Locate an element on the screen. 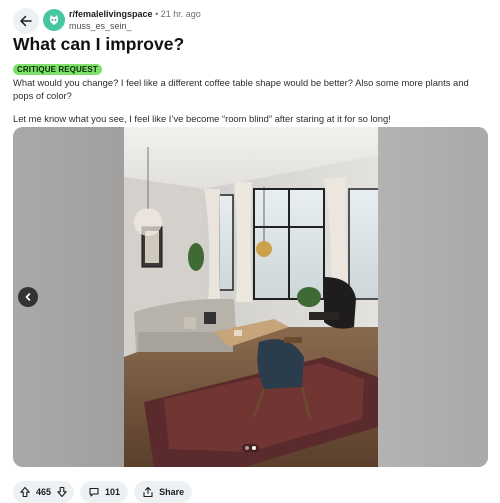 The height and width of the screenshot is (503, 500). subreddit-avatar-icon is located at coordinates (54, 20).